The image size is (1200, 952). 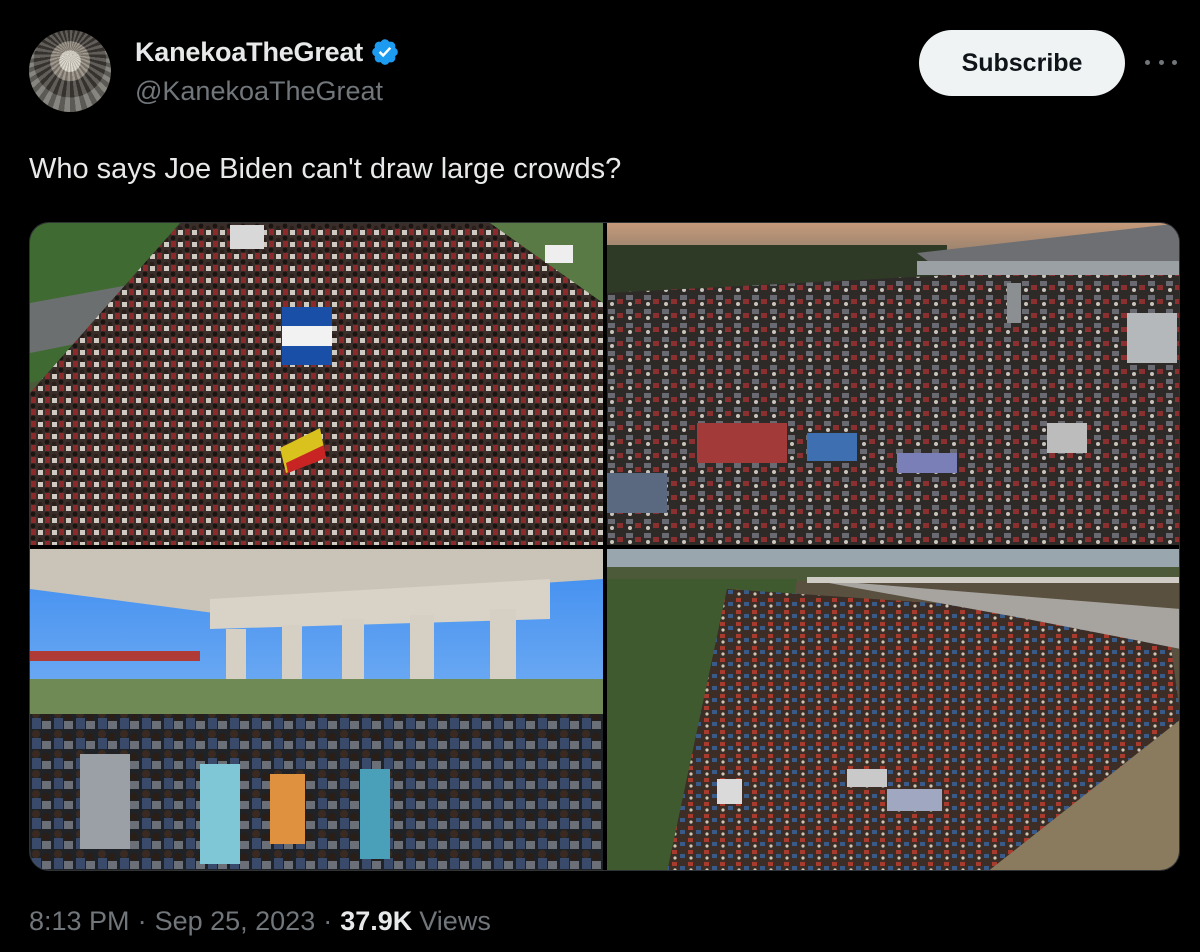 I want to click on avatar, so click(x=70, y=71).